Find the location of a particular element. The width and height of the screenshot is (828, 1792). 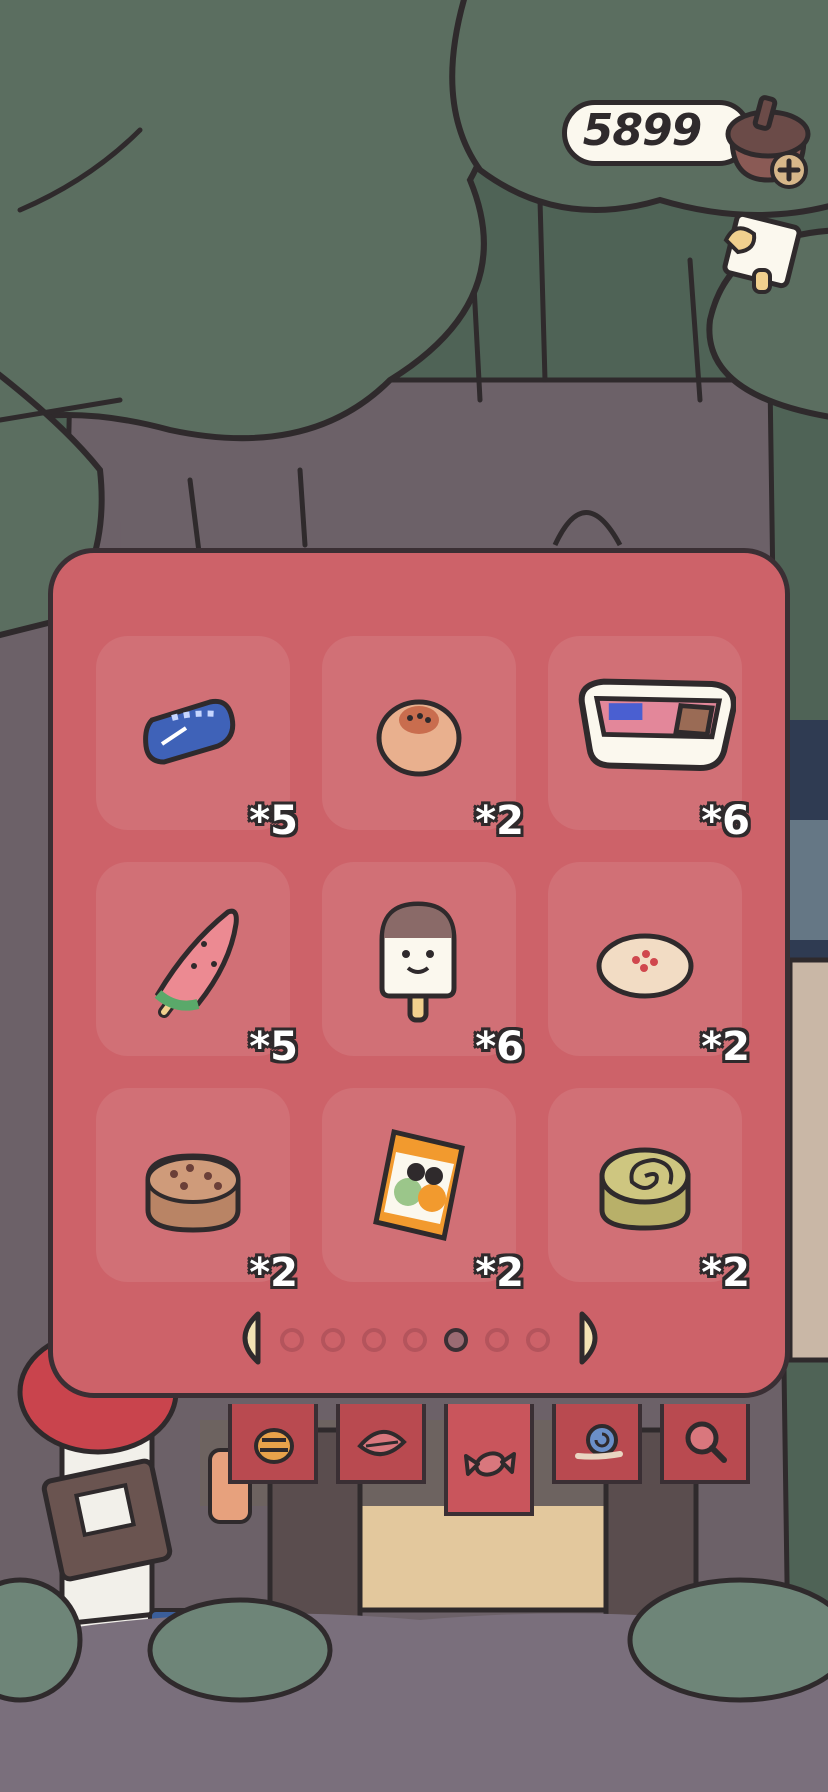

smiley-popsicle-icon is located at coordinates (418, 962).